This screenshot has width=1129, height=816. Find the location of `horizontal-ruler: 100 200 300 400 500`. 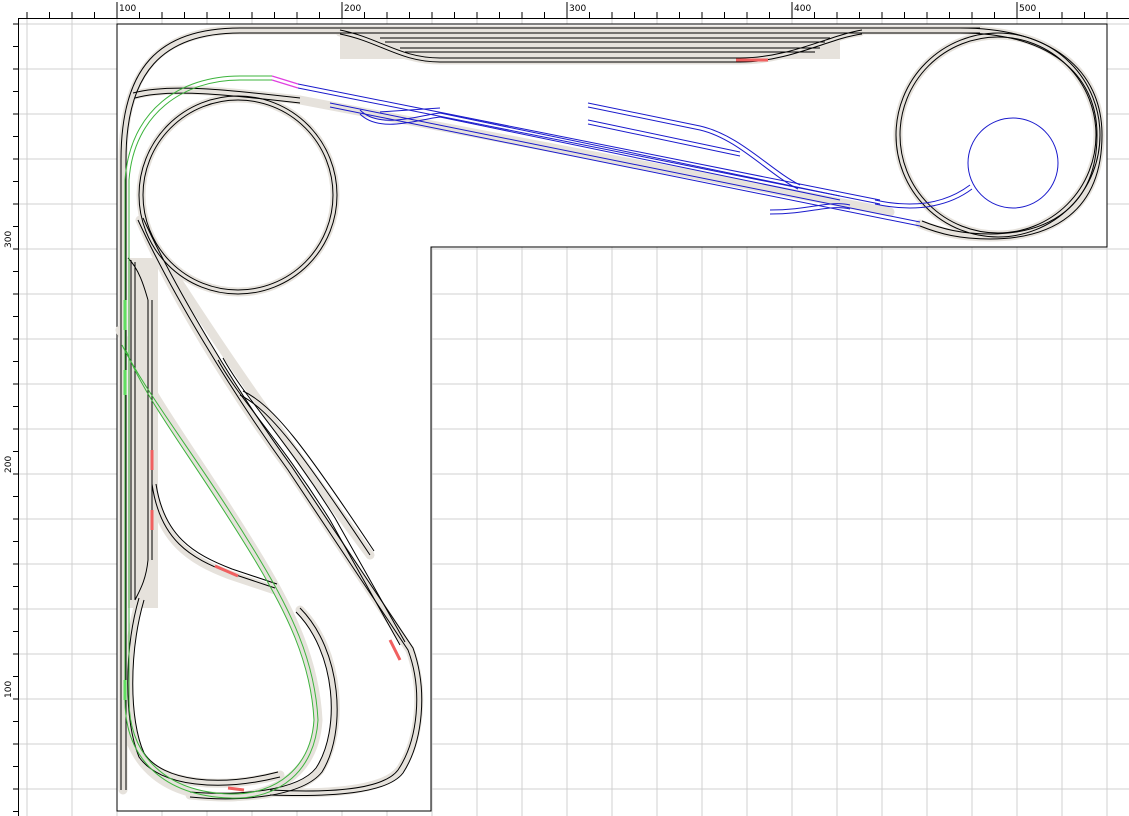

horizontal-ruler: 100 200 300 400 500 is located at coordinates (564, 9).